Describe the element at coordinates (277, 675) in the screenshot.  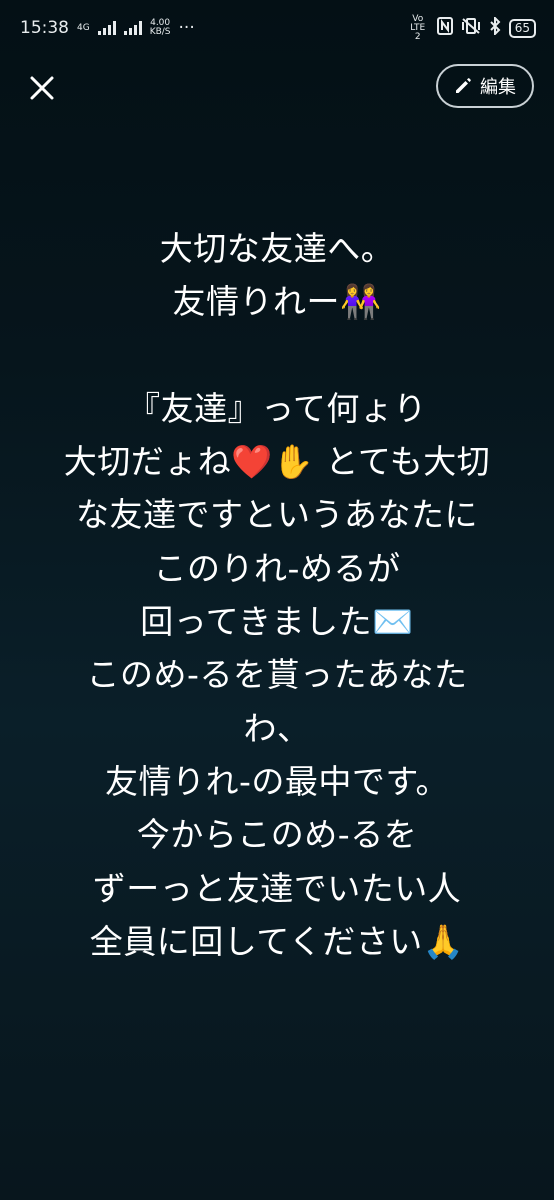
I see `text-line: このめ-るを貰ったあなた` at that location.